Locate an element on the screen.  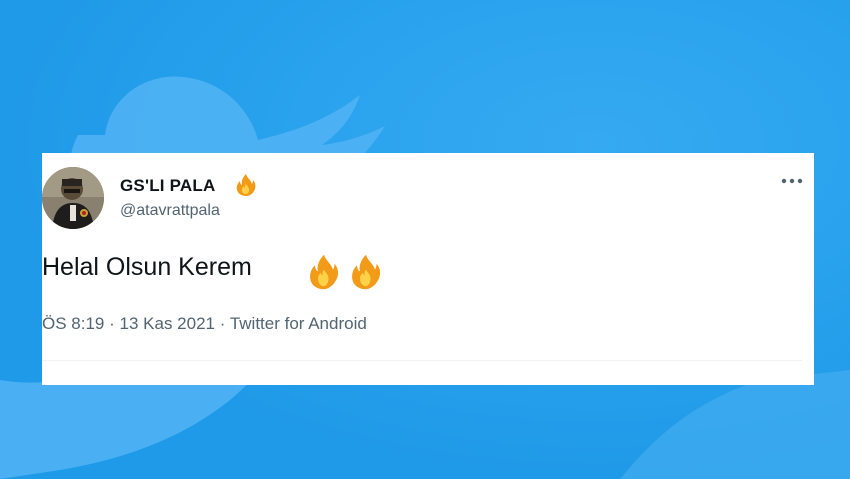
more-options-icon is located at coordinates (792, 181).